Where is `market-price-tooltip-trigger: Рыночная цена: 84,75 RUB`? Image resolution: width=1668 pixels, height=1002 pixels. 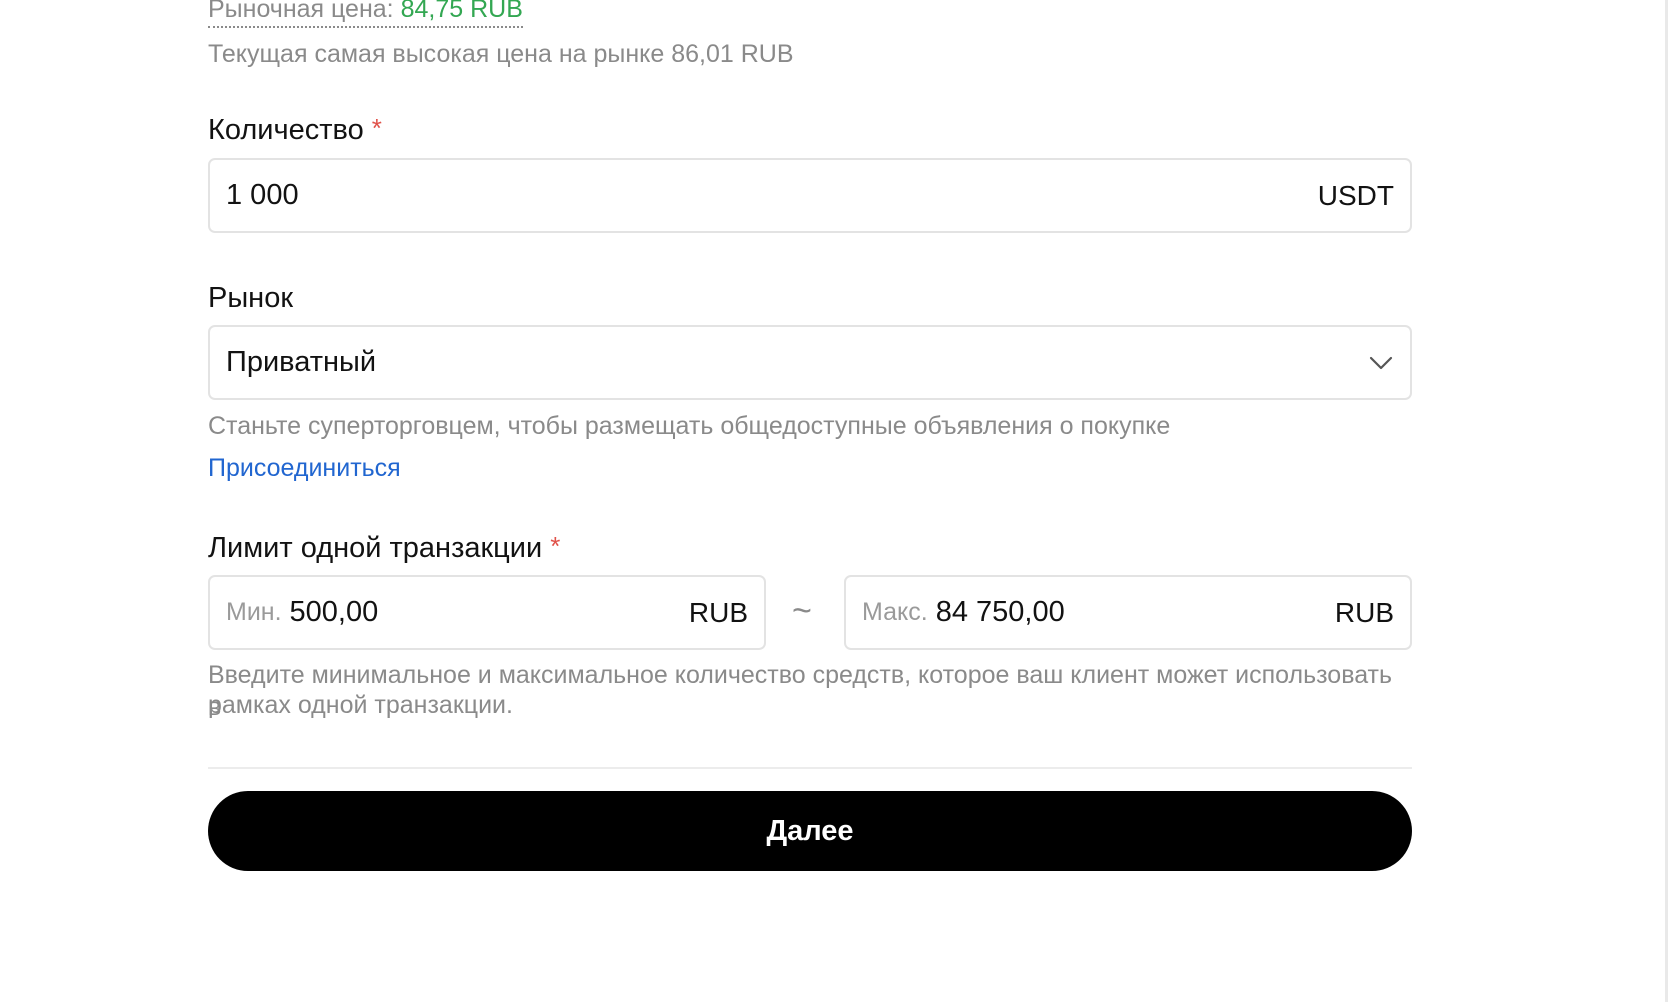
market-price-tooltip-trigger: Рыночная цена: 84,75 RUB is located at coordinates (365, 14).